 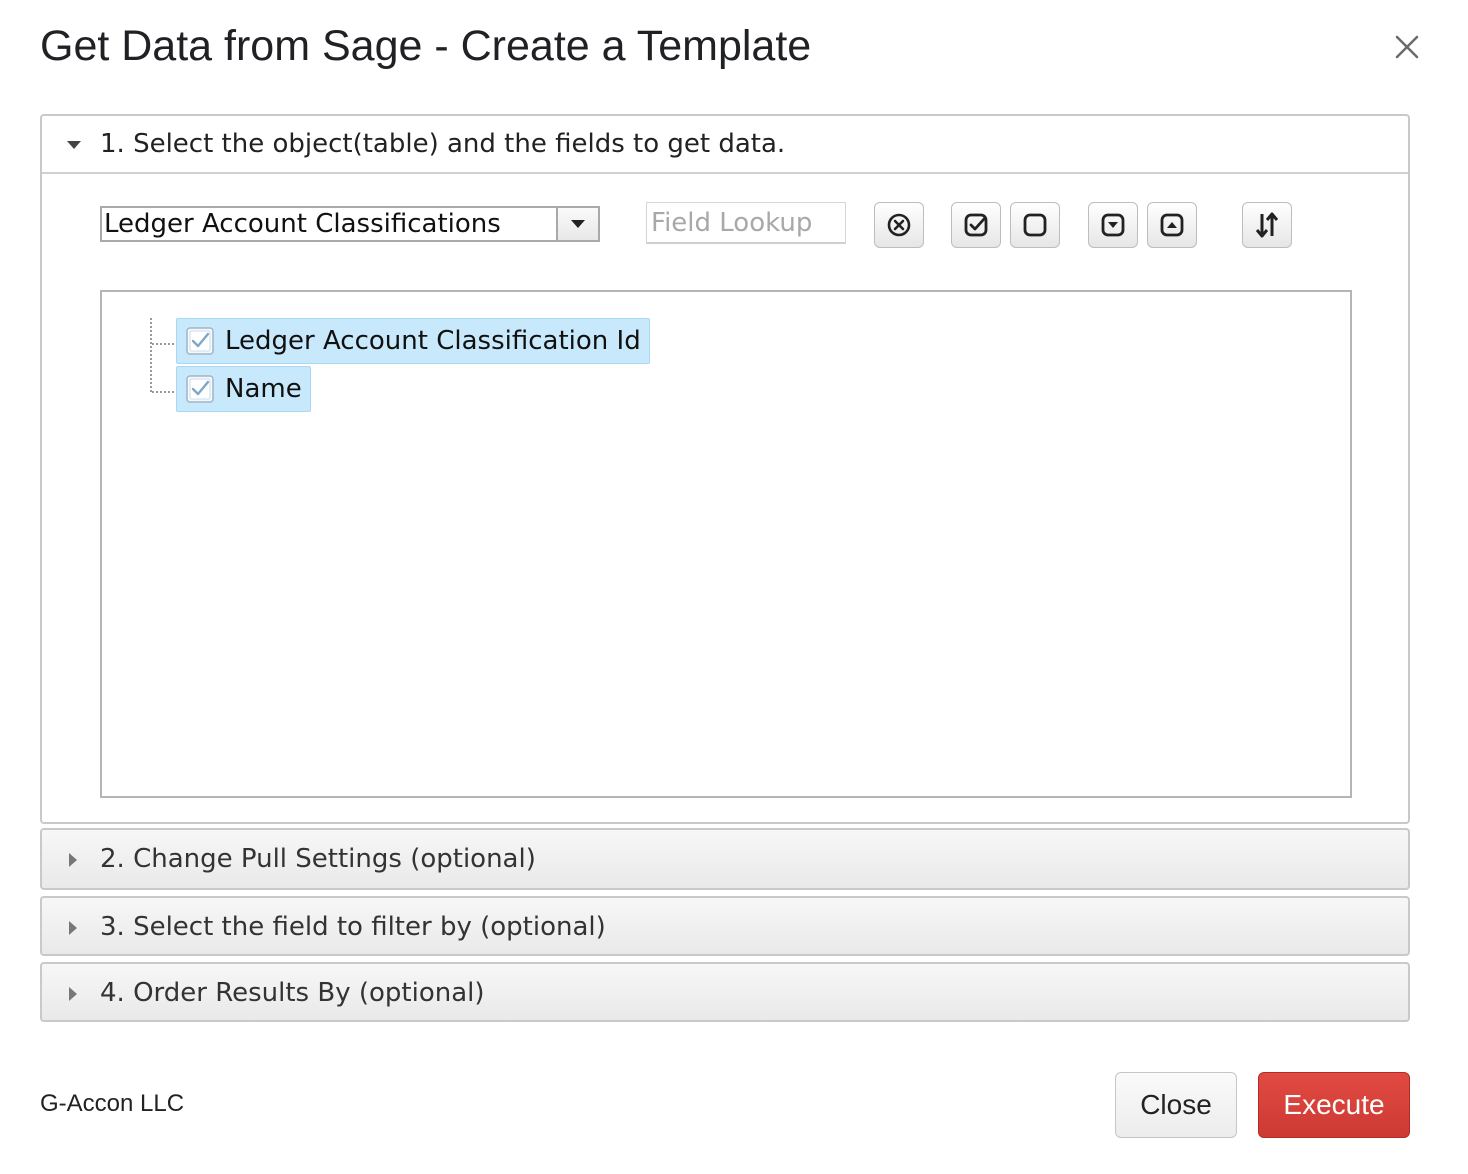 I want to click on clear-icon, so click(x=899, y=225).